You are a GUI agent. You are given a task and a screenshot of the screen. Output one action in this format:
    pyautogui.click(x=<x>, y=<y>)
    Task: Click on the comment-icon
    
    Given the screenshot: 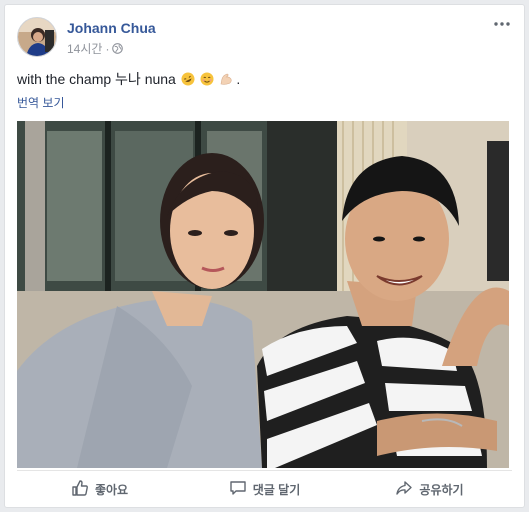 What is the action you would take?
    pyautogui.click(x=238, y=489)
    